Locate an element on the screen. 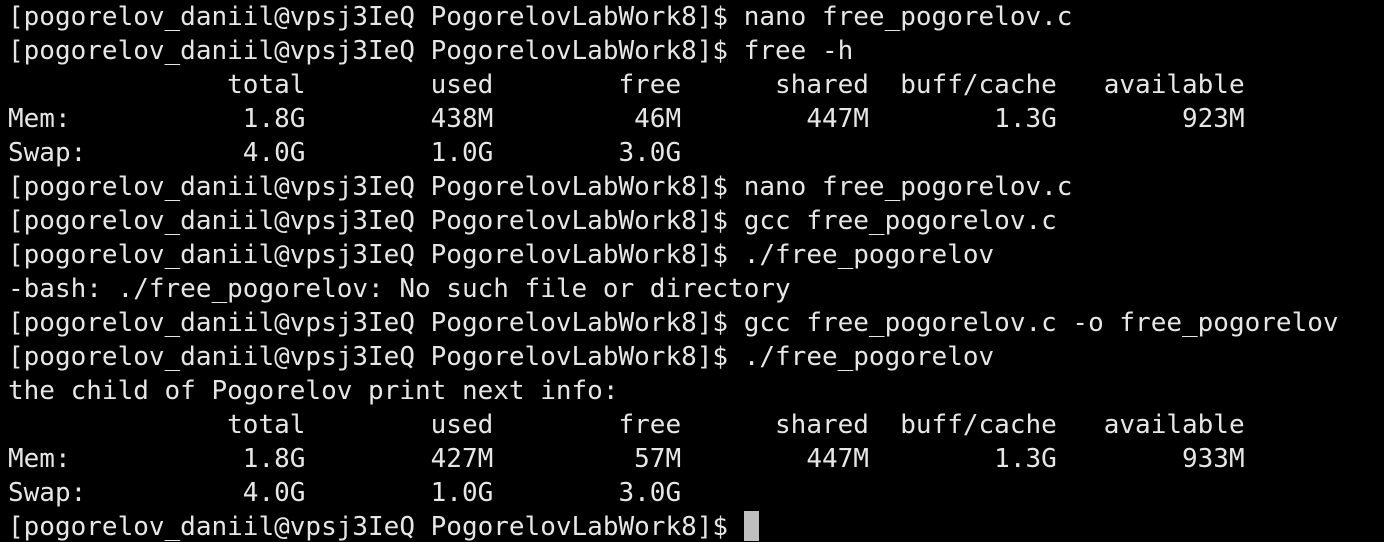 The image size is (1384, 542). terminal-line: the child of Pogorelov print next info: is located at coordinates (313, 391).